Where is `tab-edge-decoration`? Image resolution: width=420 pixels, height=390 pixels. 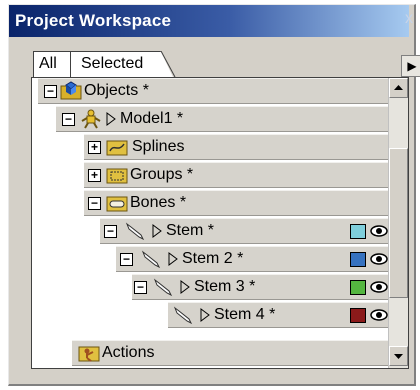 tab-edge-decoration is located at coordinates (168, 64).